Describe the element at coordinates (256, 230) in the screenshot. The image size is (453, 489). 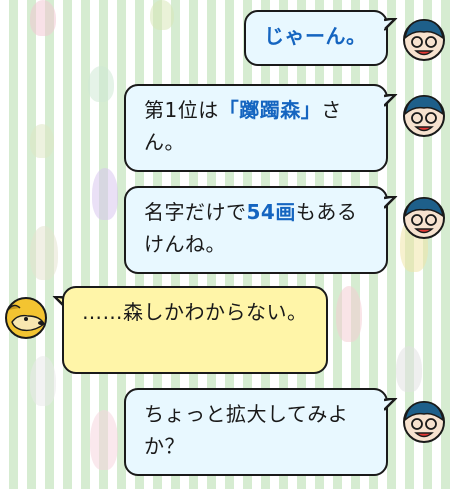
I see `message-bubble: 名字だけで54画もあるけんね。` at that location.